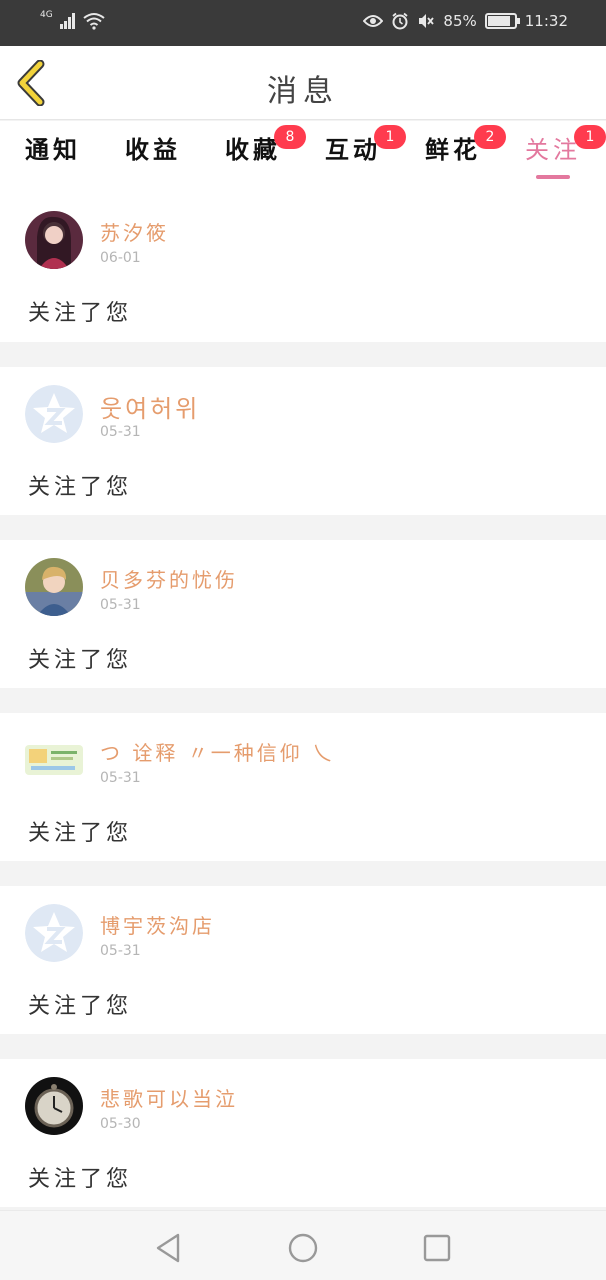 This screenshot has width=606, height=1280. What do you see at coordinates (303, 441) in the screenshot?
I see `list-item: 웃여허위 05-31 关注了您` at bounding box center [303, 441].